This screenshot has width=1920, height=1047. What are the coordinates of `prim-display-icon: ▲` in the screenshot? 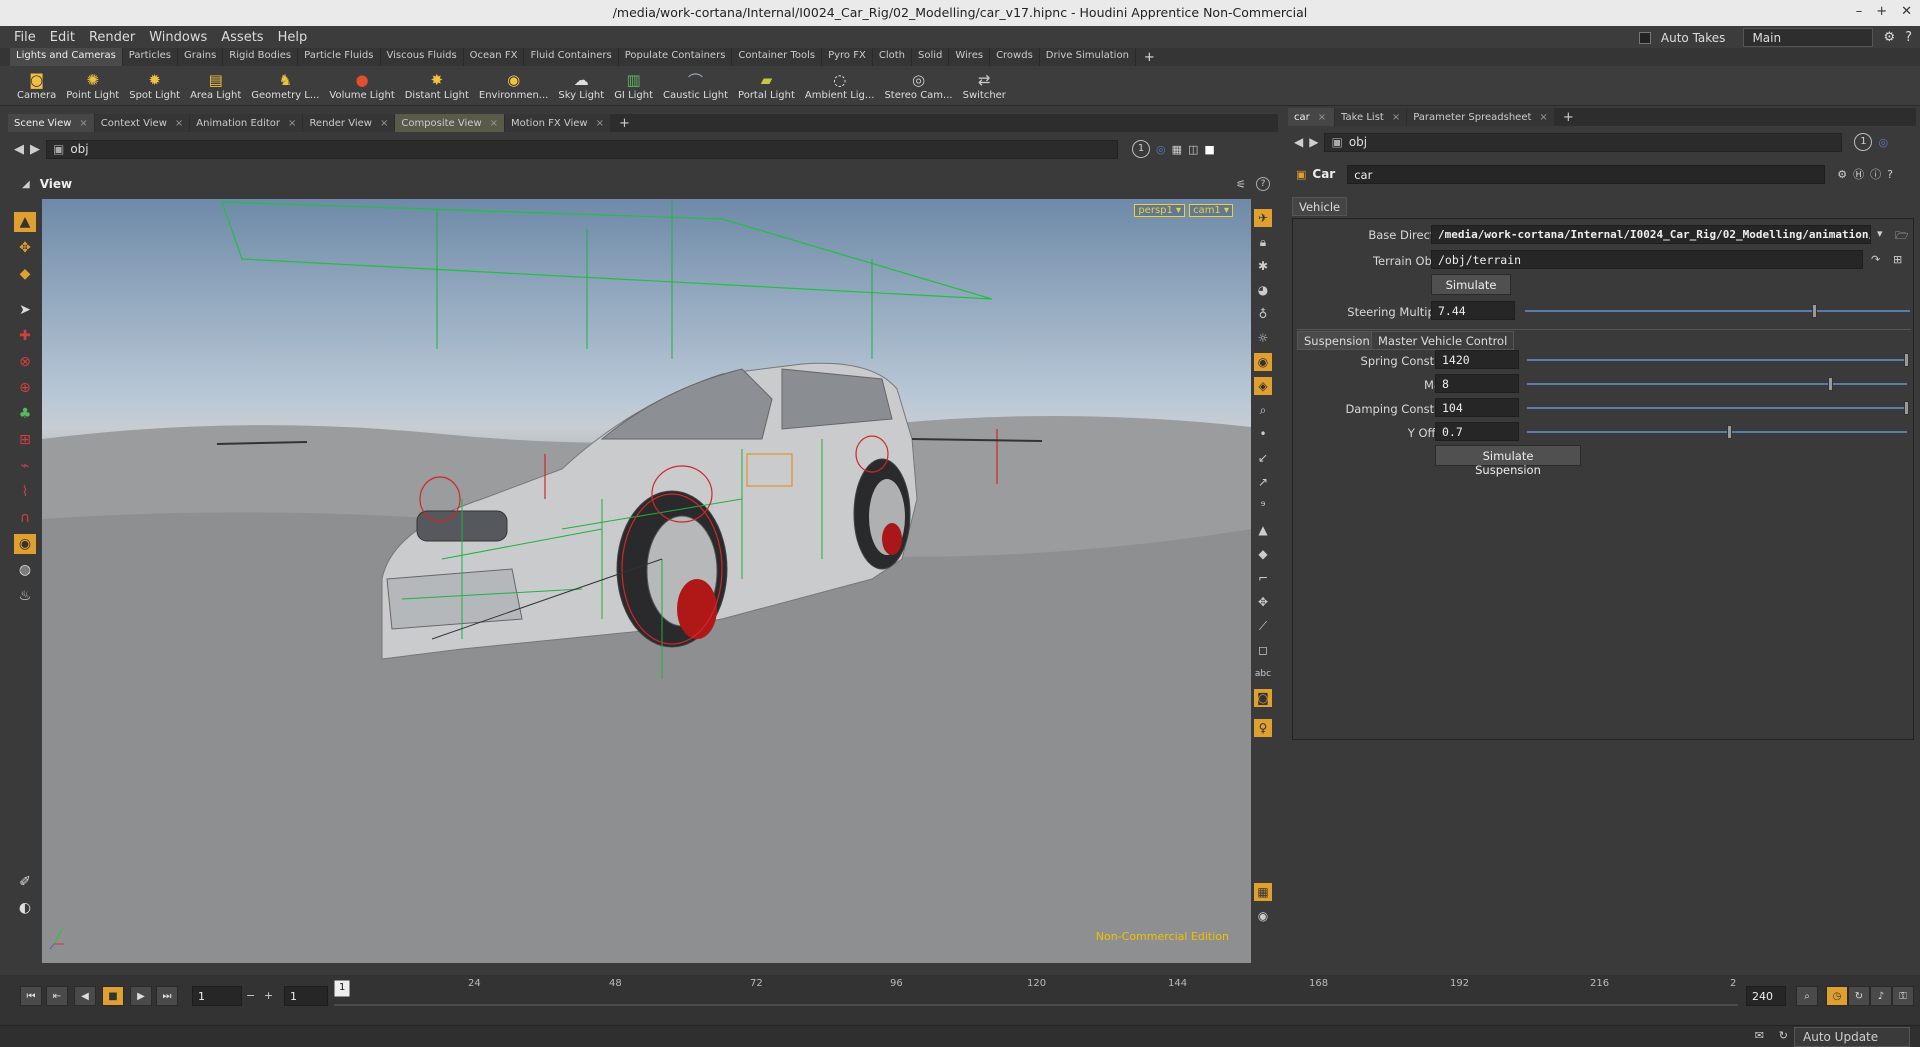 It's located at (1263, 530).